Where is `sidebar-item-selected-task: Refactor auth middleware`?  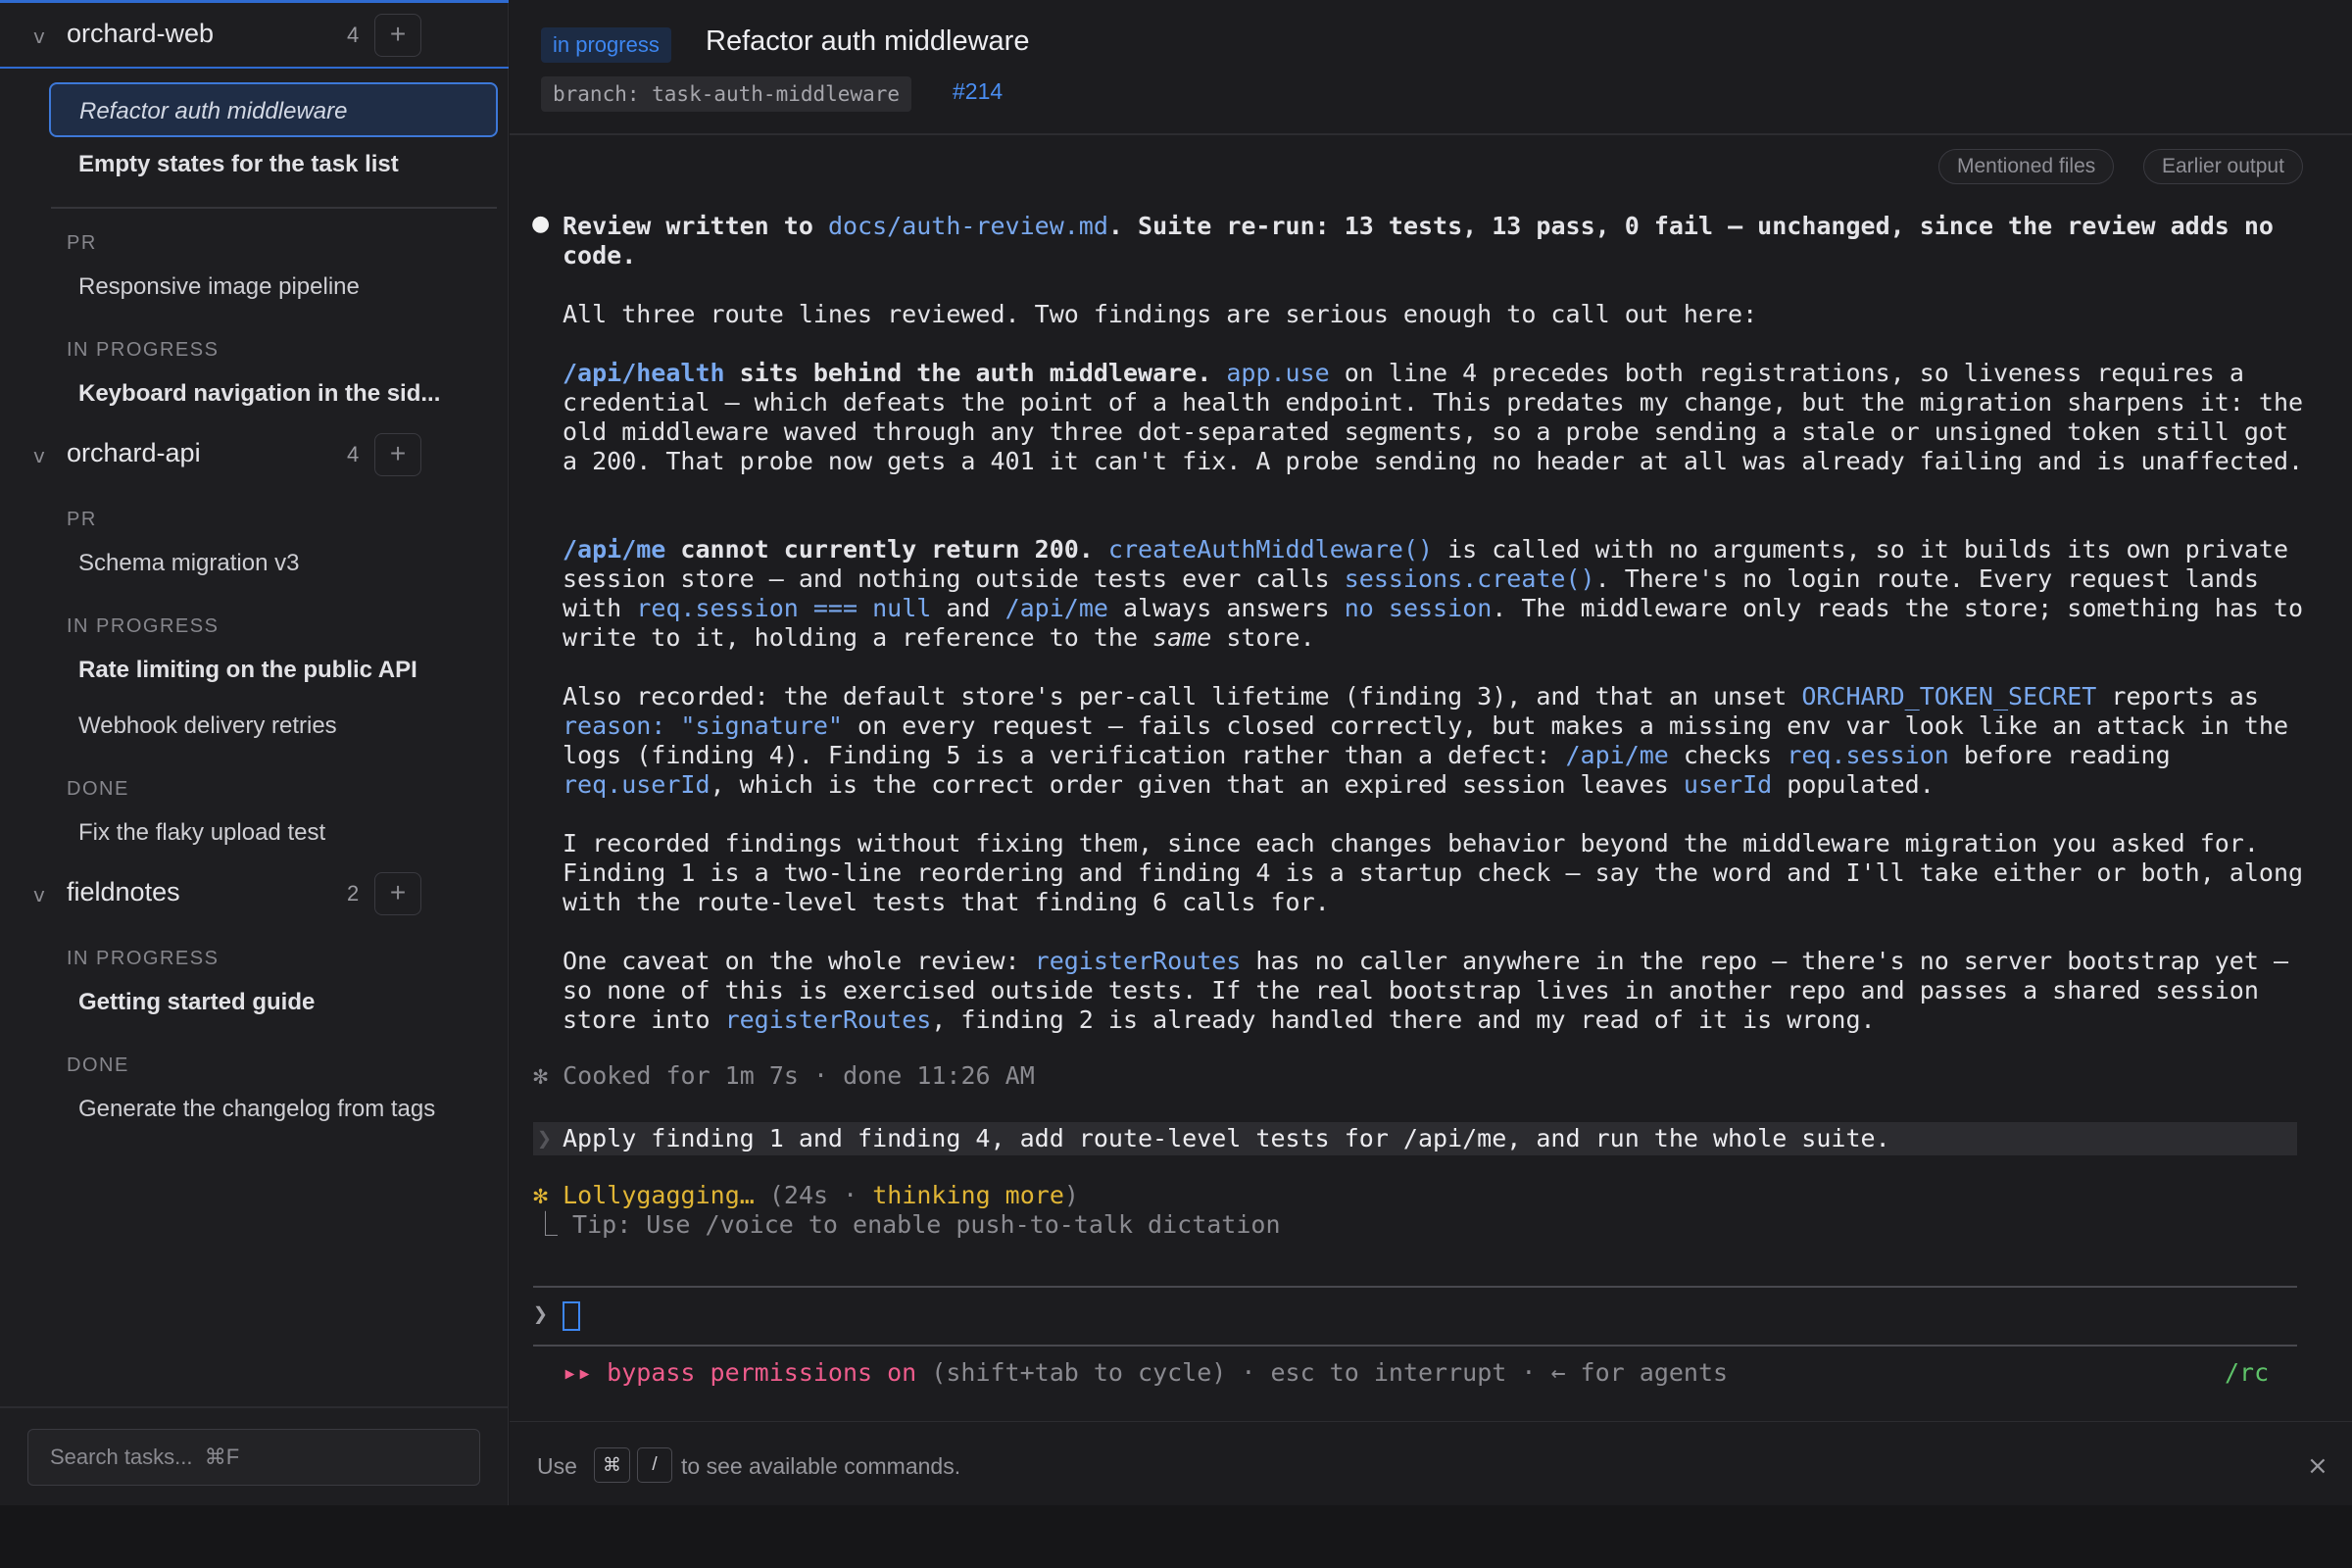 sidebar-item-selected-task: Refactor auth middleware is located at coordinates (273, 109).